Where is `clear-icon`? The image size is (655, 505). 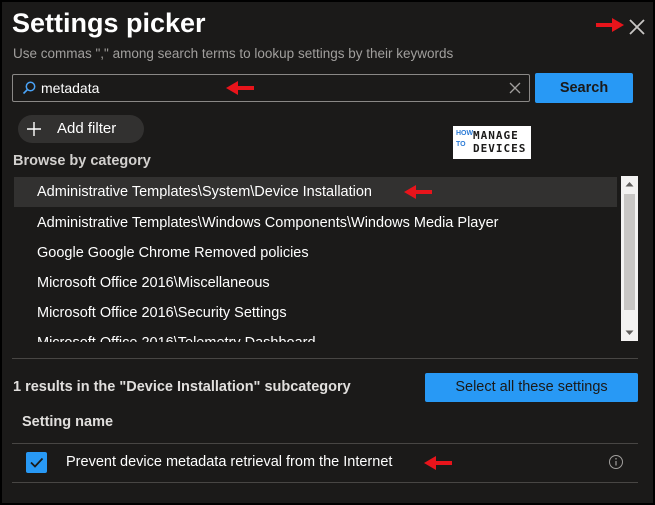
clear-icon is located at coordinates (515, 88).